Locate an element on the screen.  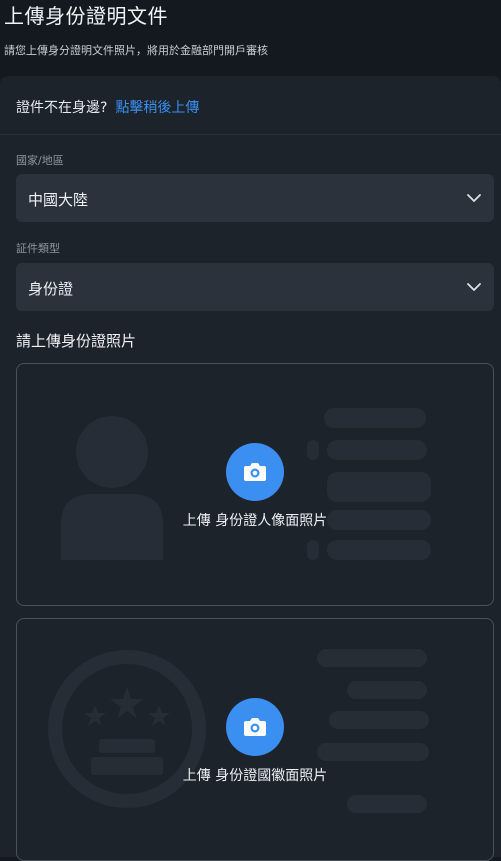
page-header: 上傳身份證明文件 請您上傳身分證明文件照片，將用於金融部門開戶審核 is located at coordinates (250, 38).